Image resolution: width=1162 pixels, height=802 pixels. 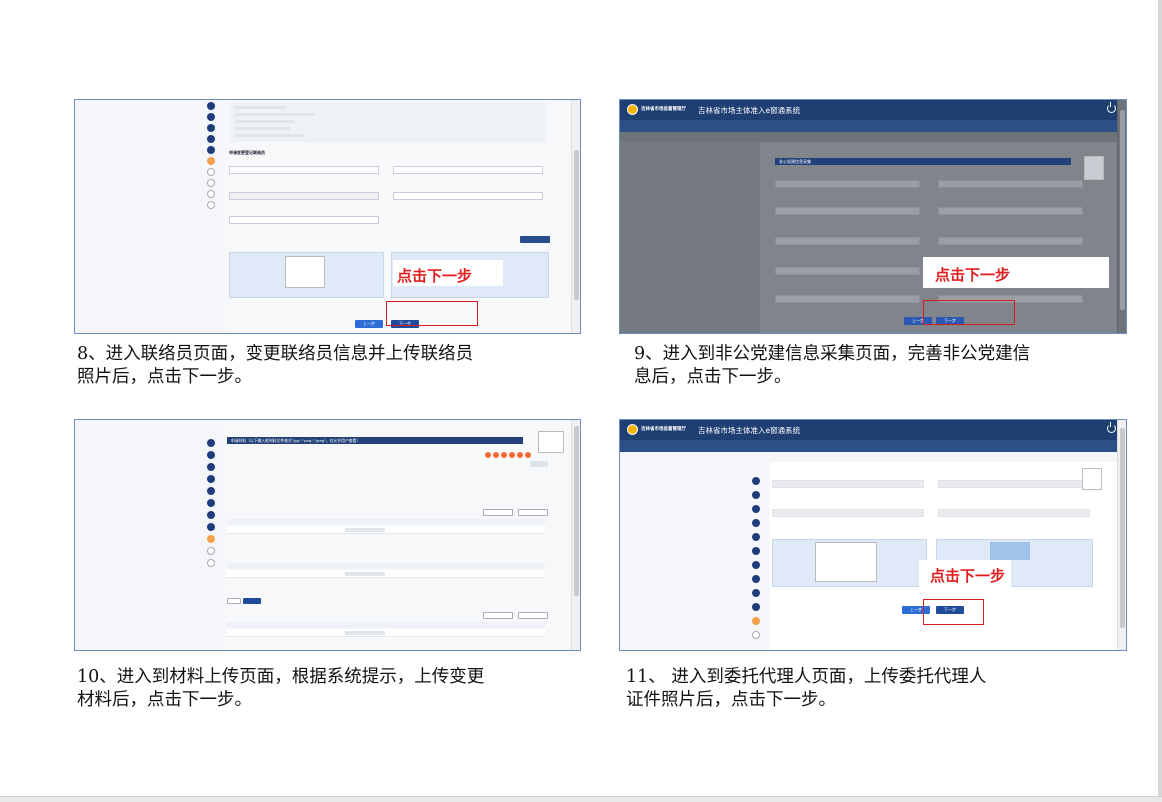 I want to click on caption-step8-line1: 8、进入联络员页面，变更联络员信息并上传联络员, so click(x=275, y=354).